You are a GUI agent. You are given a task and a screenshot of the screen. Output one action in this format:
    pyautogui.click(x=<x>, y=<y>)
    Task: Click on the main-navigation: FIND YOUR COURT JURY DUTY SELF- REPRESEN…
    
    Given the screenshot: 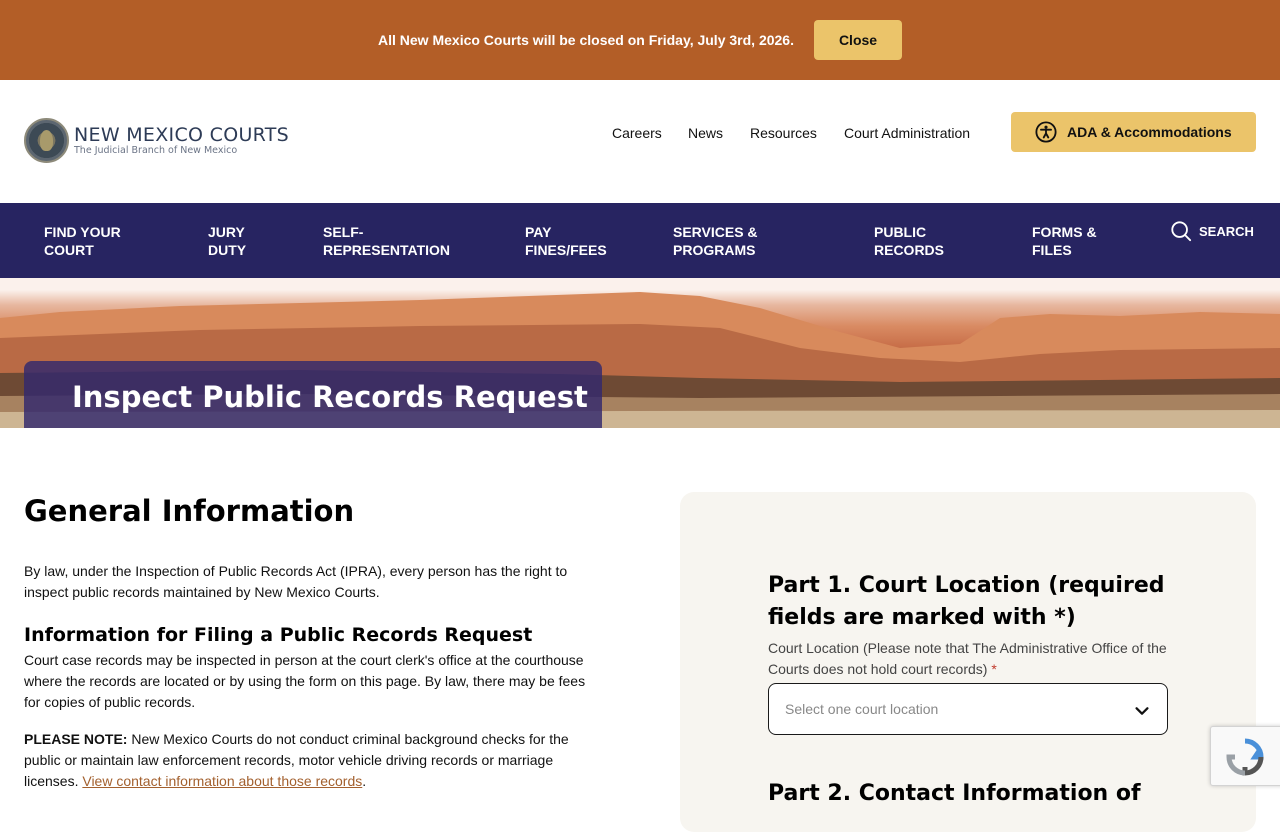 What is the action you would take?
    pyautogui.click(x=640, y=240)
    